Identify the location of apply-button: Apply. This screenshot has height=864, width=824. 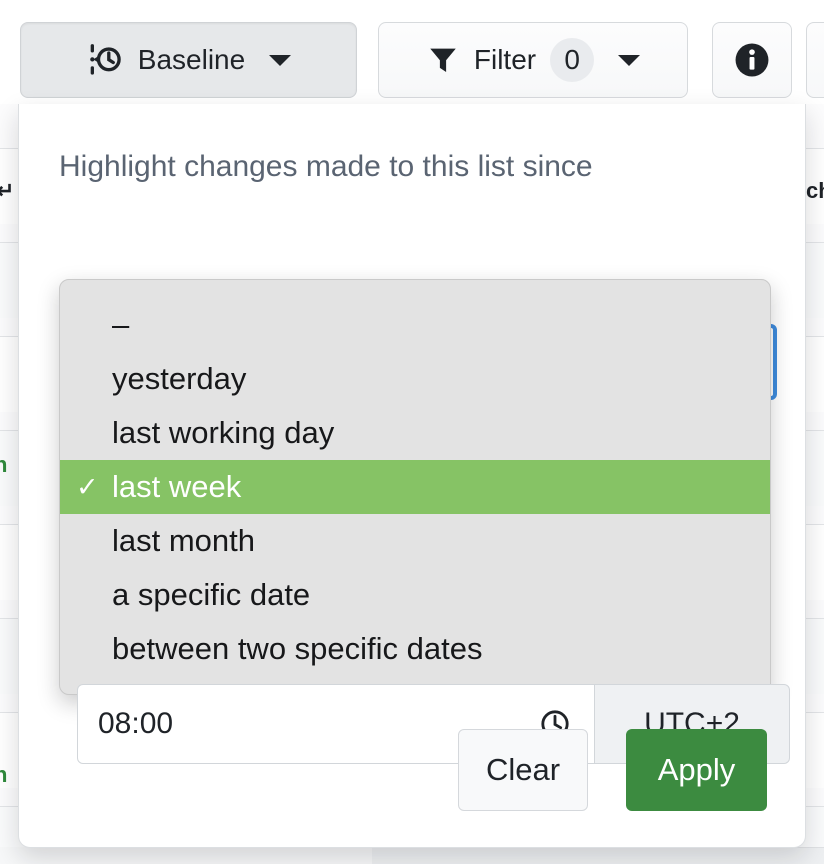
(696, 770).